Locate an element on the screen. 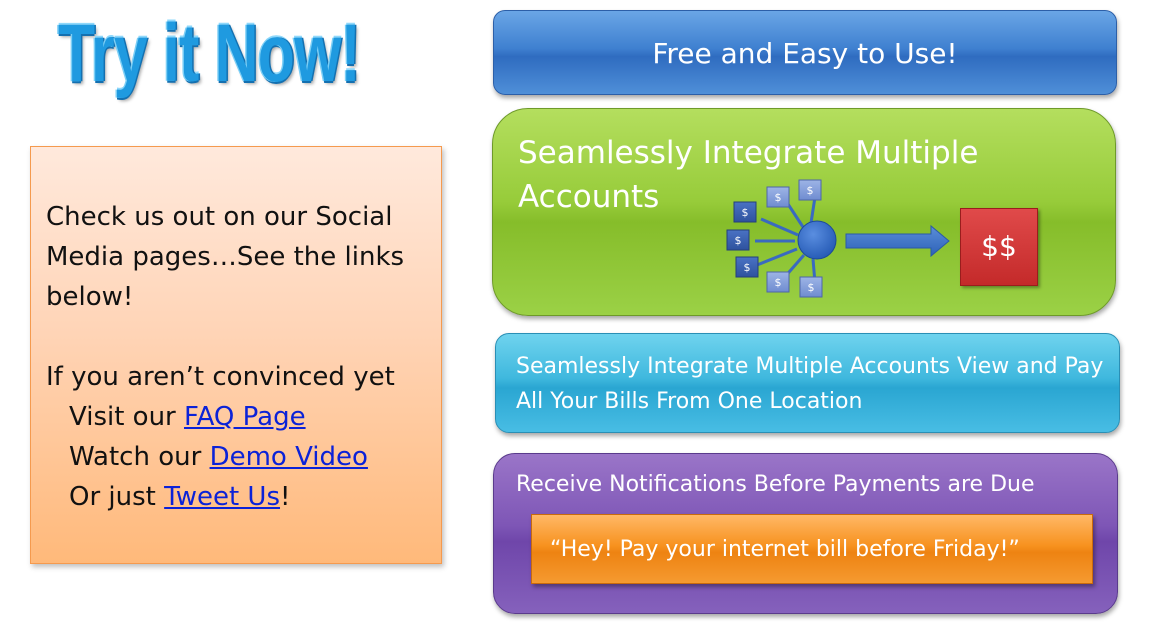  tweet-us-link: Tweet Us is located at coordinates (222, 497).